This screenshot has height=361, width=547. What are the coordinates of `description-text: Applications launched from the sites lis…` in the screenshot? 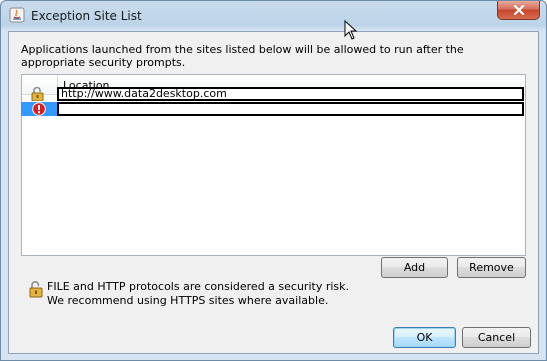 It's located at (242, 56).